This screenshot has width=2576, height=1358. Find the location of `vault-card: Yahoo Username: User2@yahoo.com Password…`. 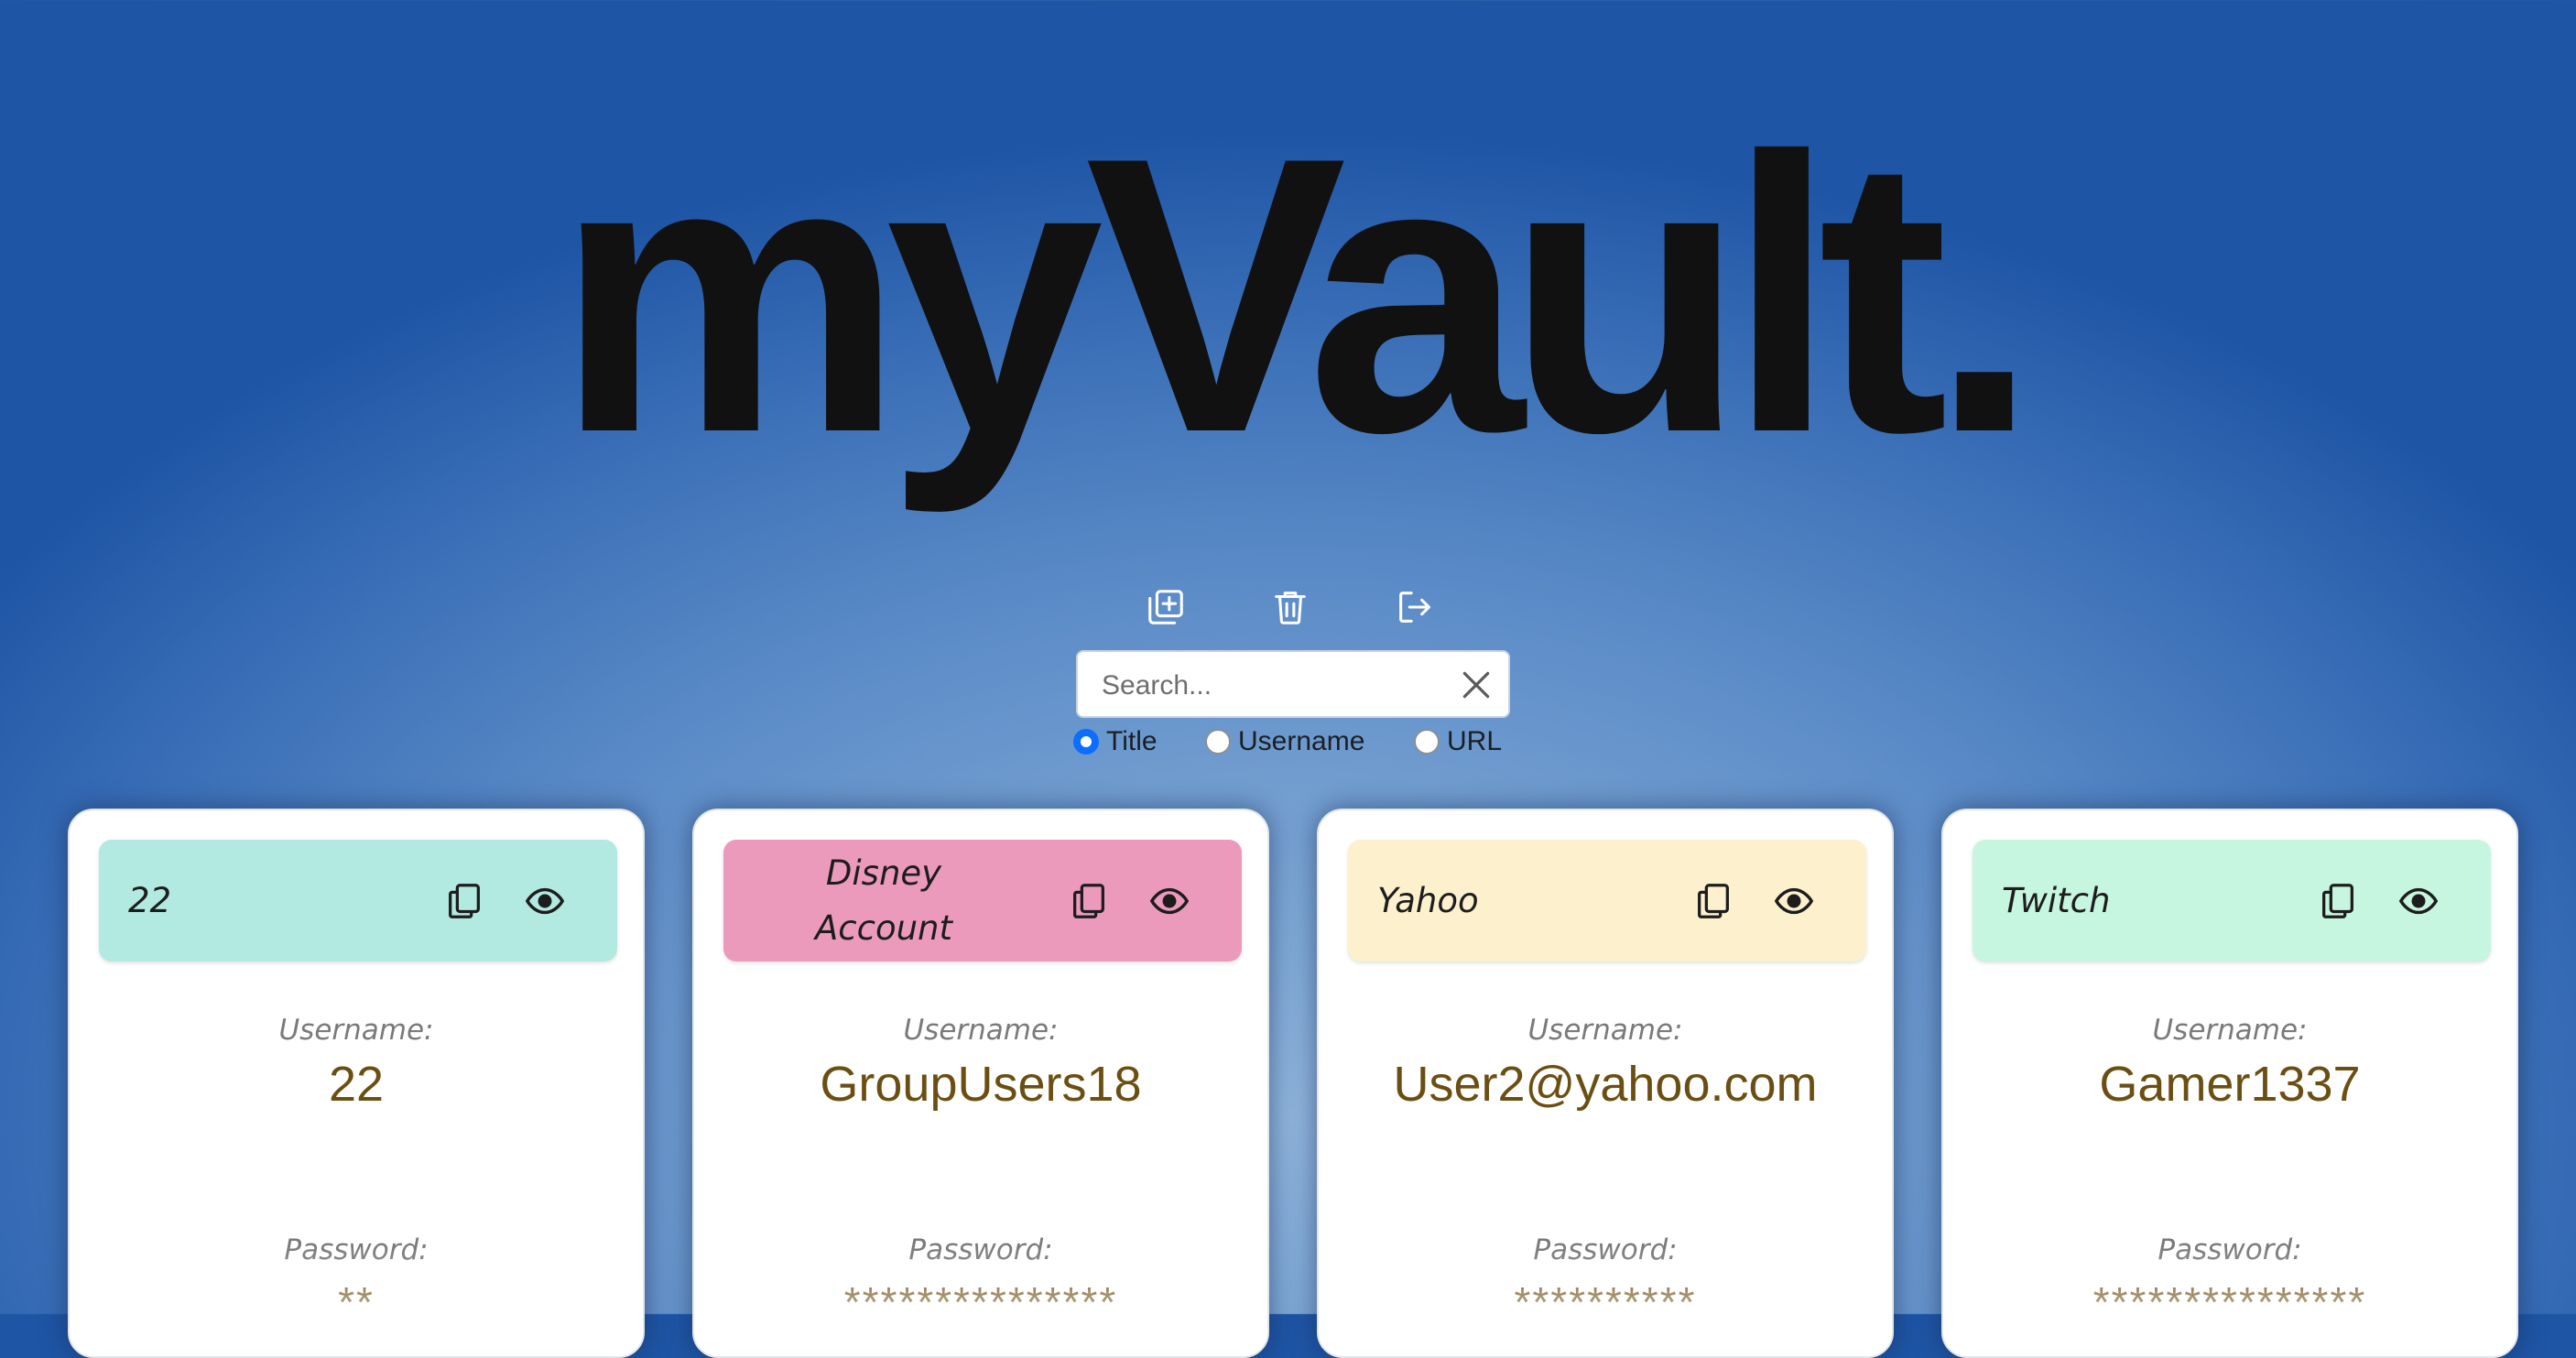

vault-card: Yahoo Username: User2@yahoo.com Password… is located at coordinates (1605, 1083).